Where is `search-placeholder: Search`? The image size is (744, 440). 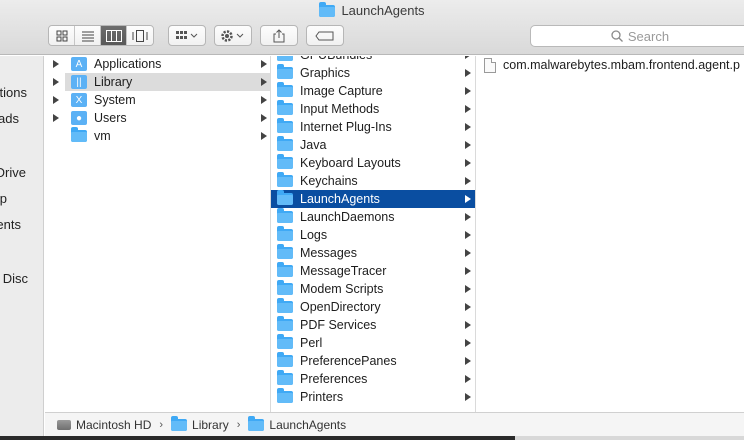 search-placeholder: Search is located at coordinates (648, 36).